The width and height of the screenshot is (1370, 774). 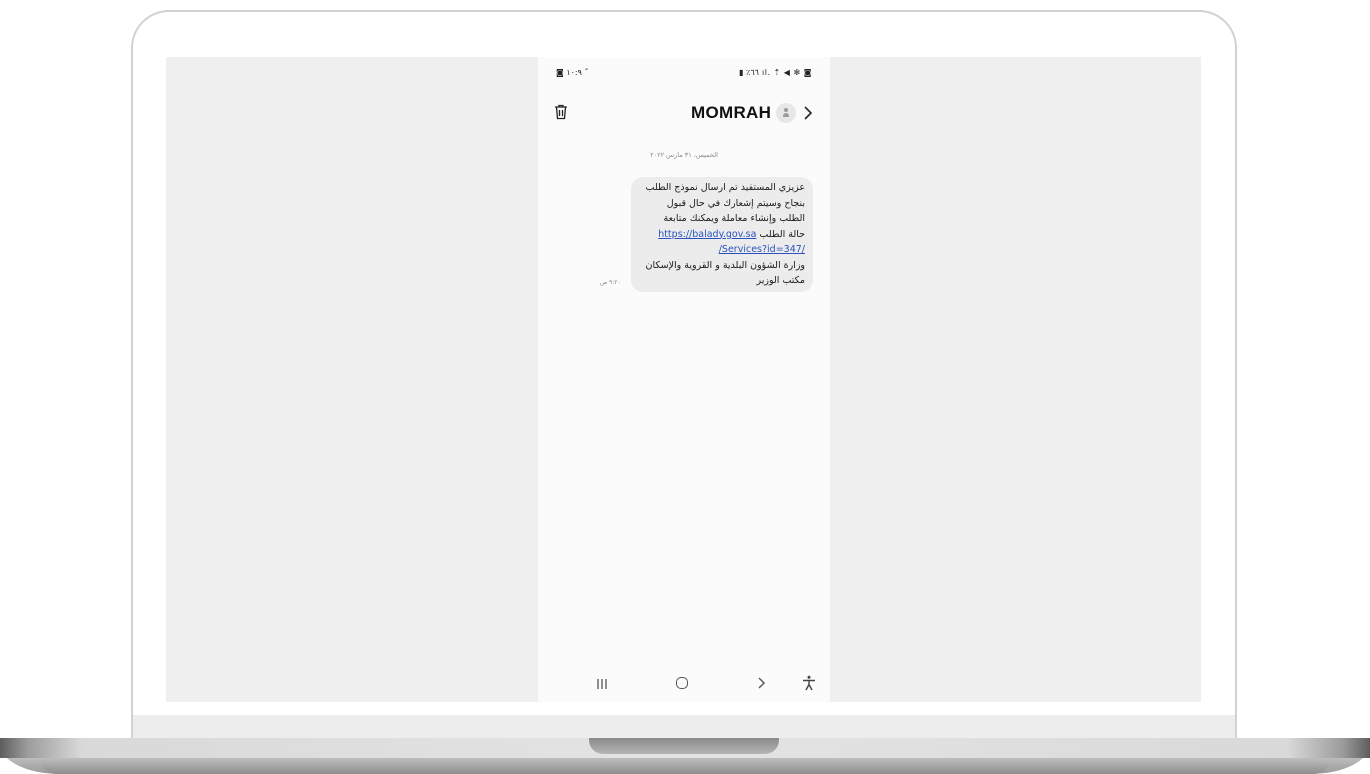 What do you see at coordinates (762, 249) in the screenshot?
I see `message-link: /Services?id=347/` at bounding box center [762, 249].